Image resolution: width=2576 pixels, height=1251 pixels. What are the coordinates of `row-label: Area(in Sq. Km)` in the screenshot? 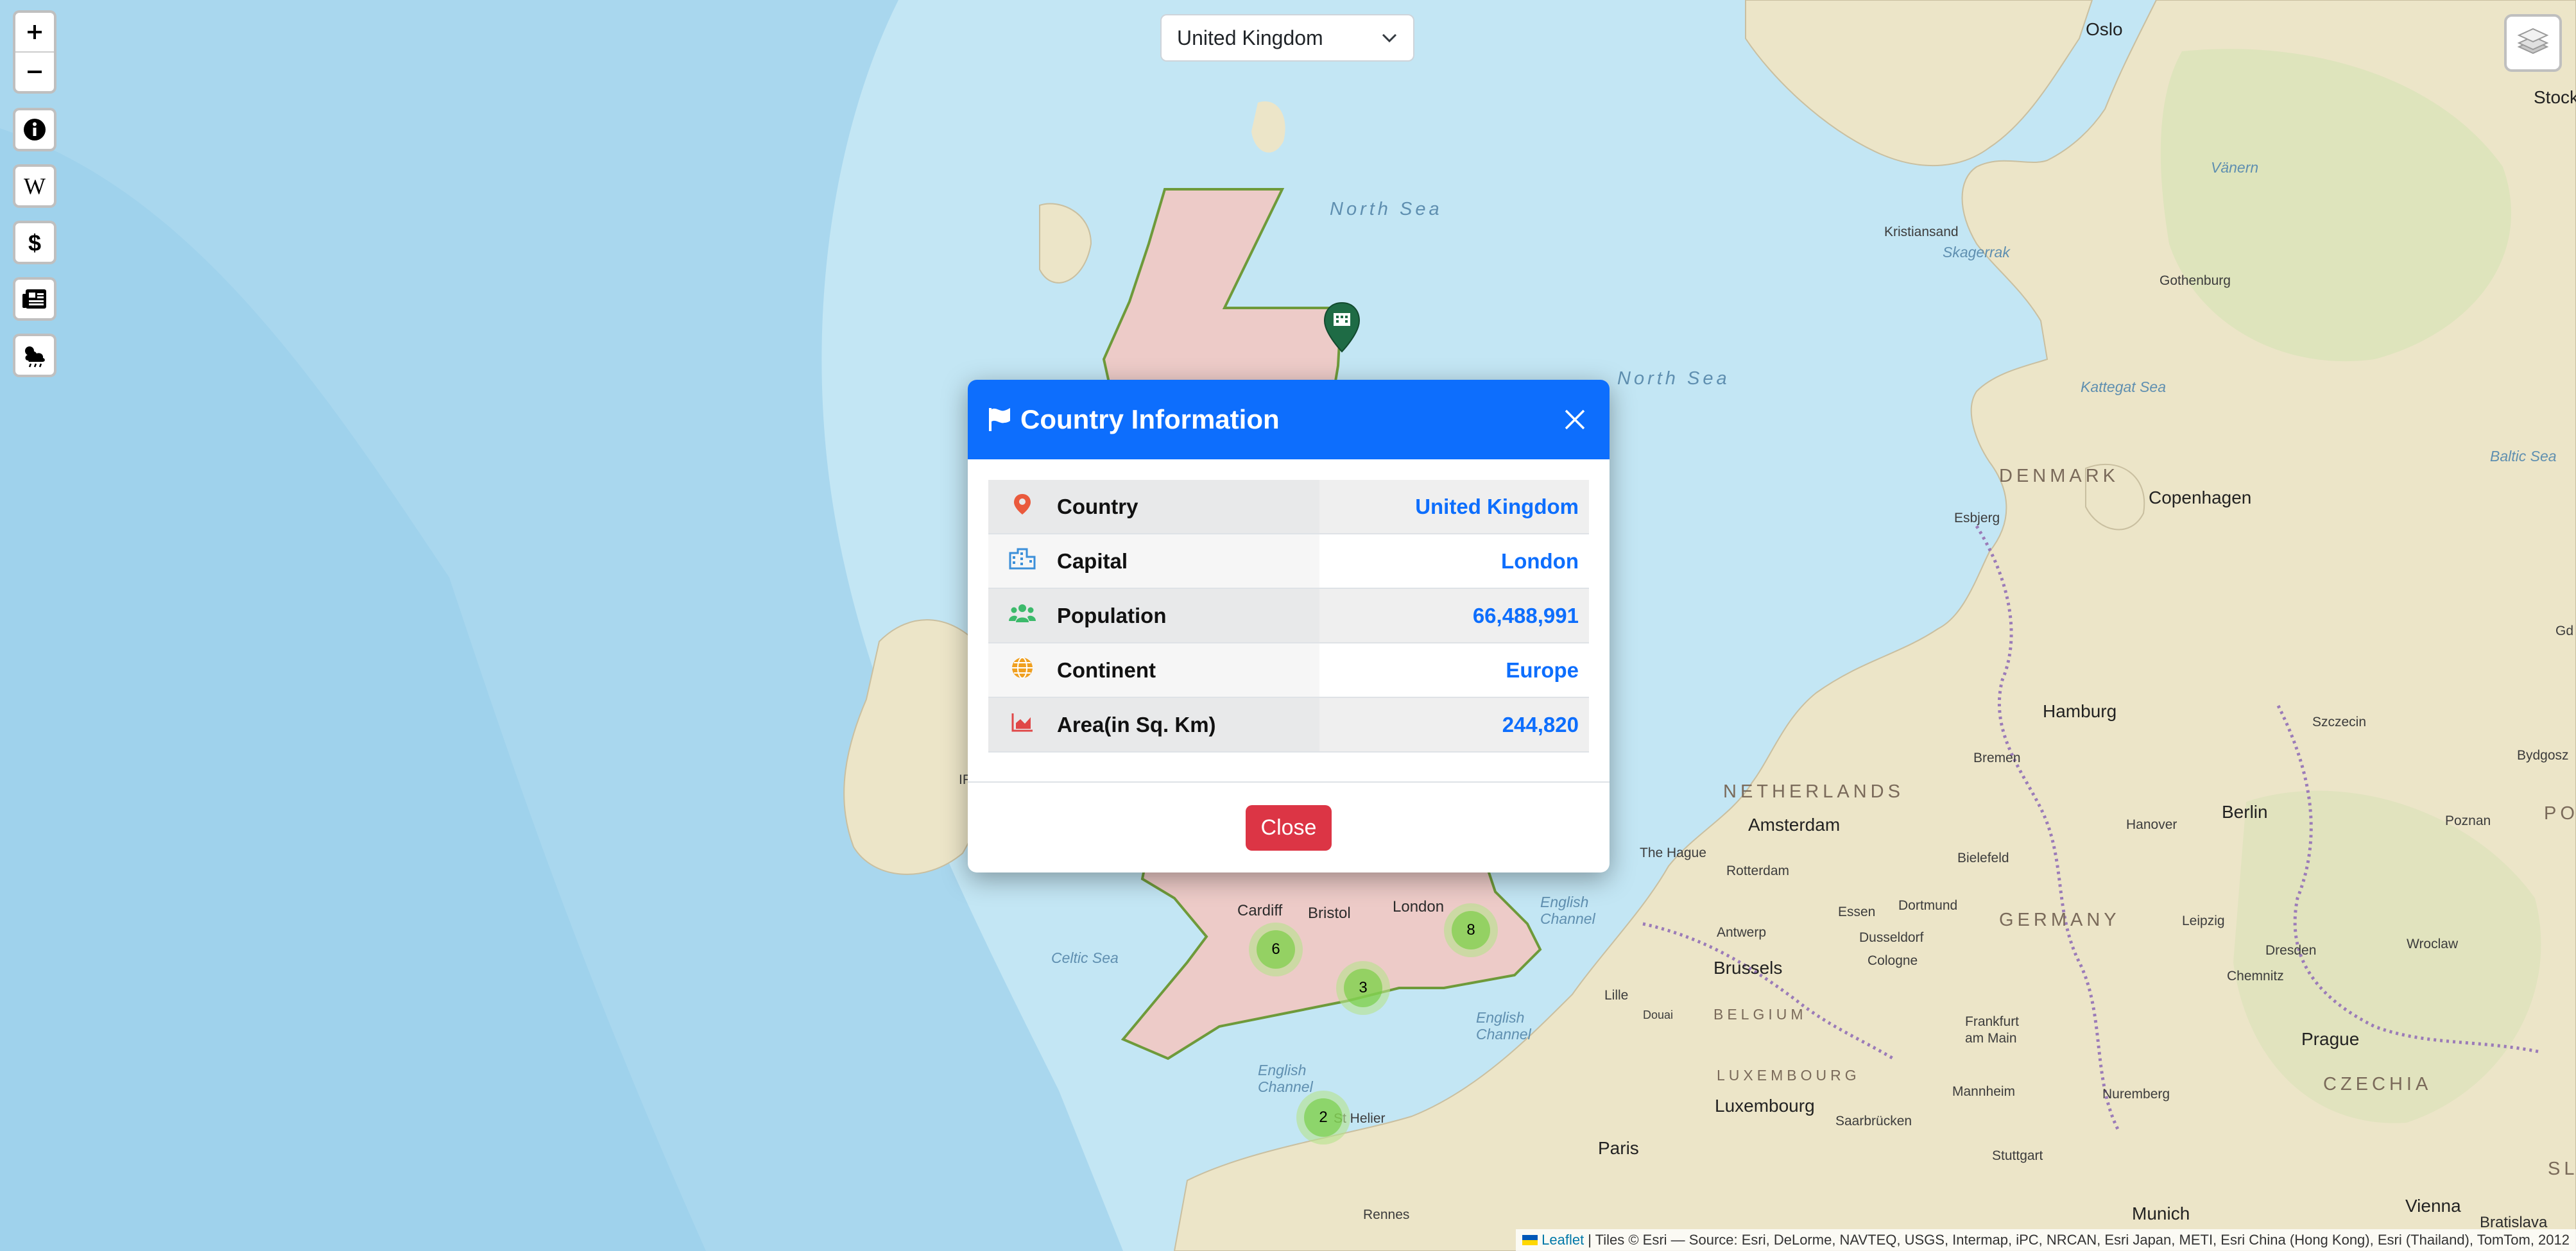 It's located at (1187, 725).